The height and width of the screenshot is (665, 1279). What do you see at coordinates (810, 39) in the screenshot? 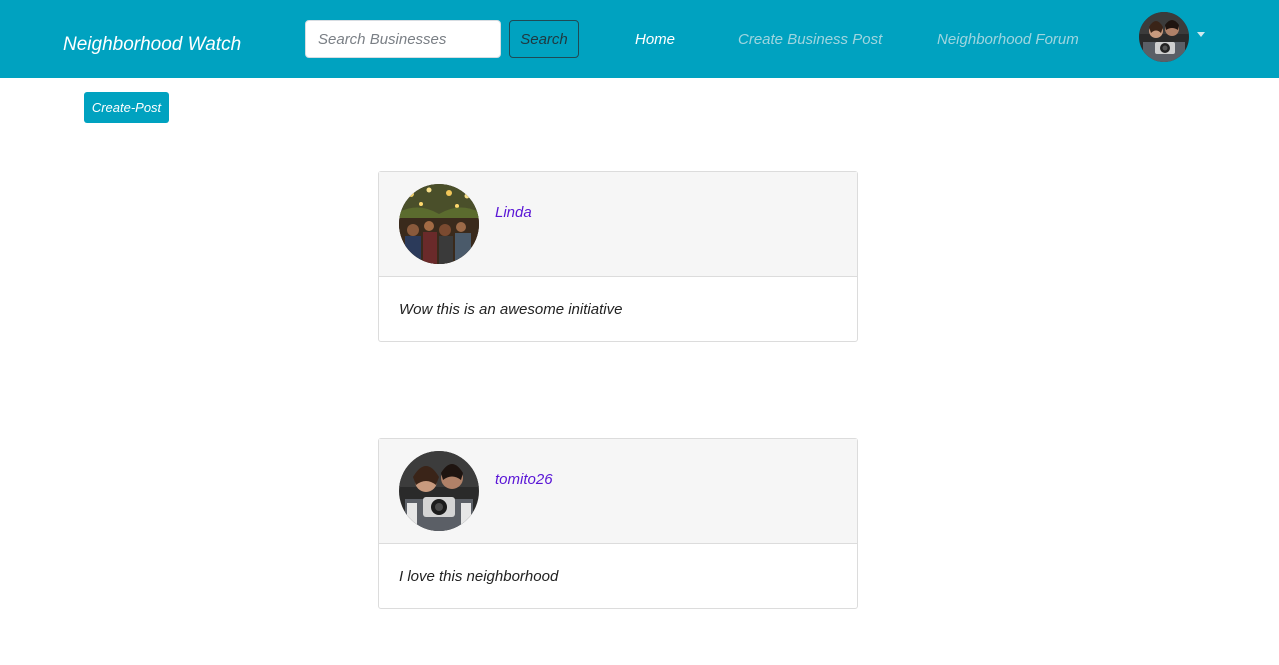
I see `nav-link-create-business-post: Create Business Post` at bounding box center [810, 39].